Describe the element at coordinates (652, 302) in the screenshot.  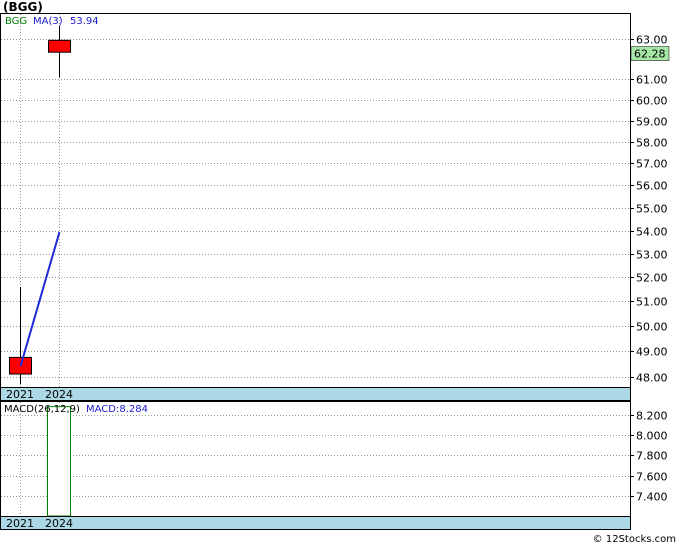
I see `price-tick-label: 51.00` at that location.